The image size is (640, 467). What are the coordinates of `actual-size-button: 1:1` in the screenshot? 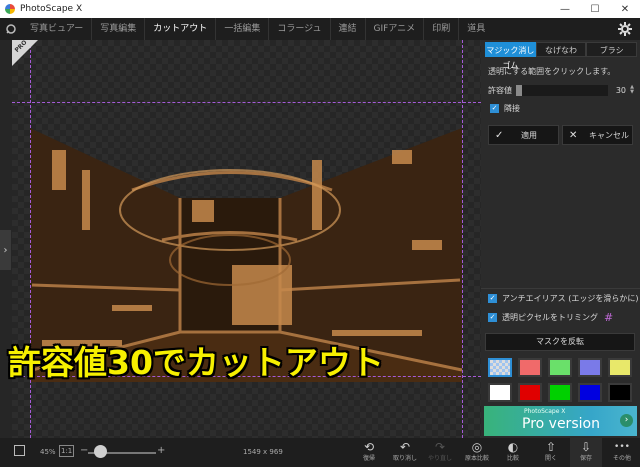 It's located at (67, 451).